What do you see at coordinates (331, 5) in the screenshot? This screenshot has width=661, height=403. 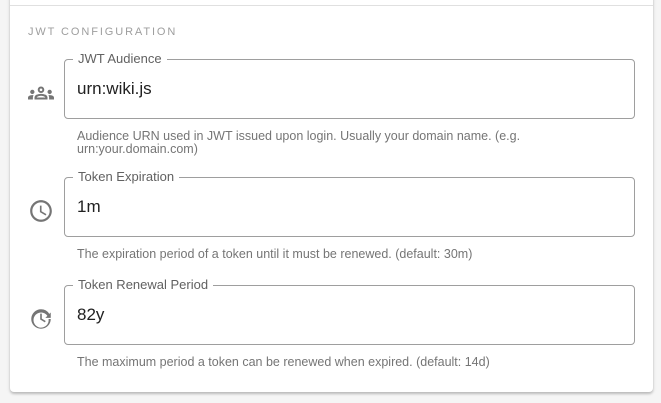 I see `top-divider` at bounding box center [331, 5].